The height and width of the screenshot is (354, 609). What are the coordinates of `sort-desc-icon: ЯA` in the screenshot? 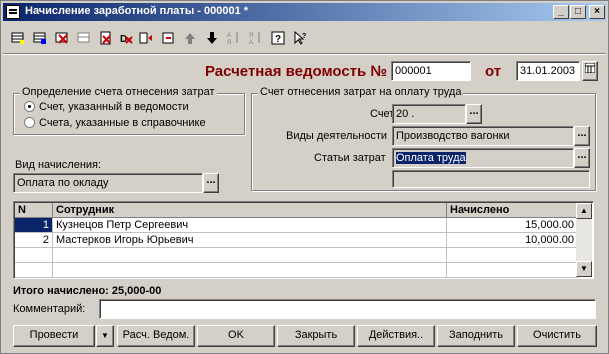 It's located at (256, 38).